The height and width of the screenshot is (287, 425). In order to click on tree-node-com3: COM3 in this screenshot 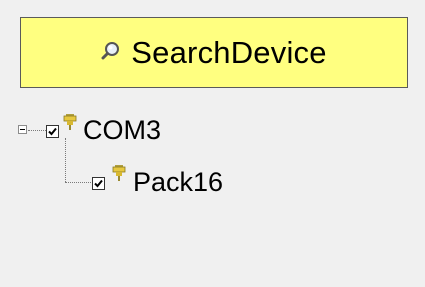, I will do `click(122, 130)`.